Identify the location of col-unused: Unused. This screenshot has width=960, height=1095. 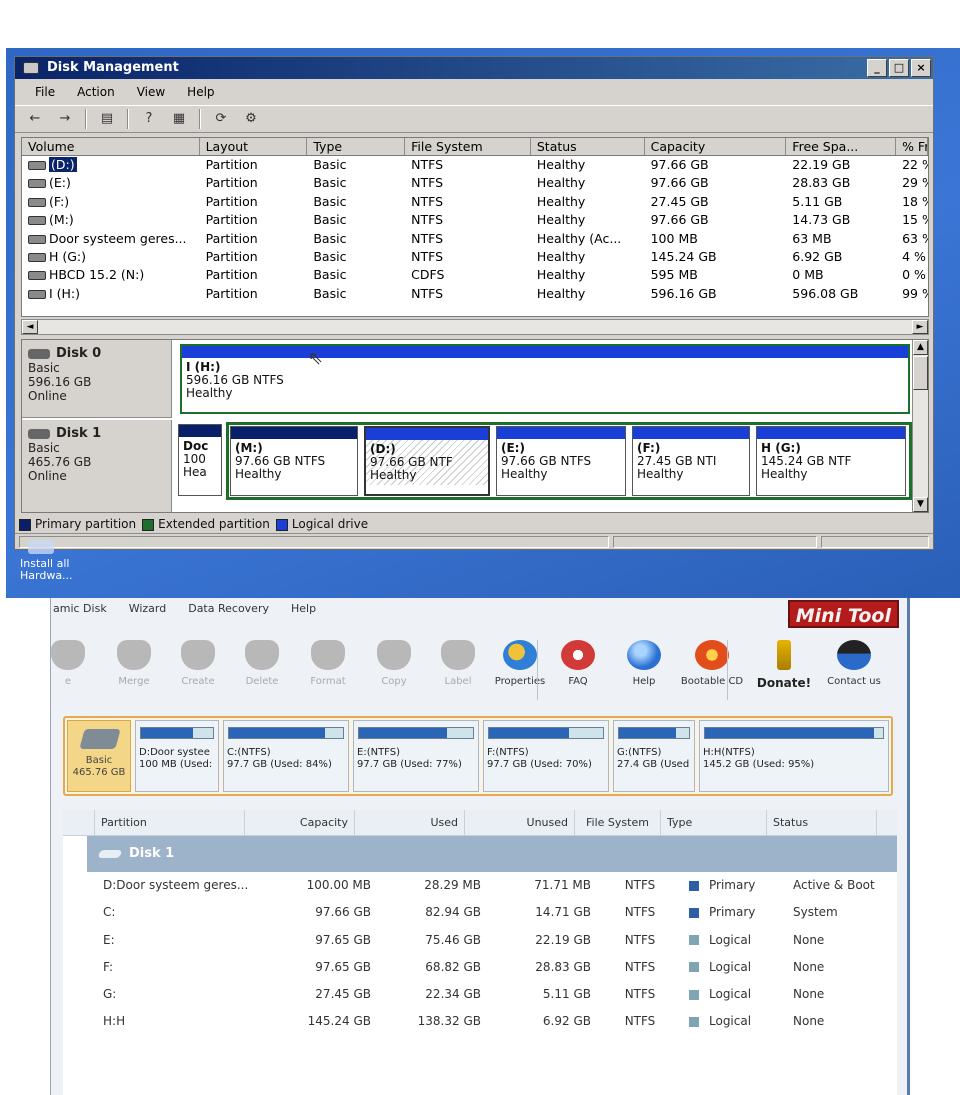
(520, 822).